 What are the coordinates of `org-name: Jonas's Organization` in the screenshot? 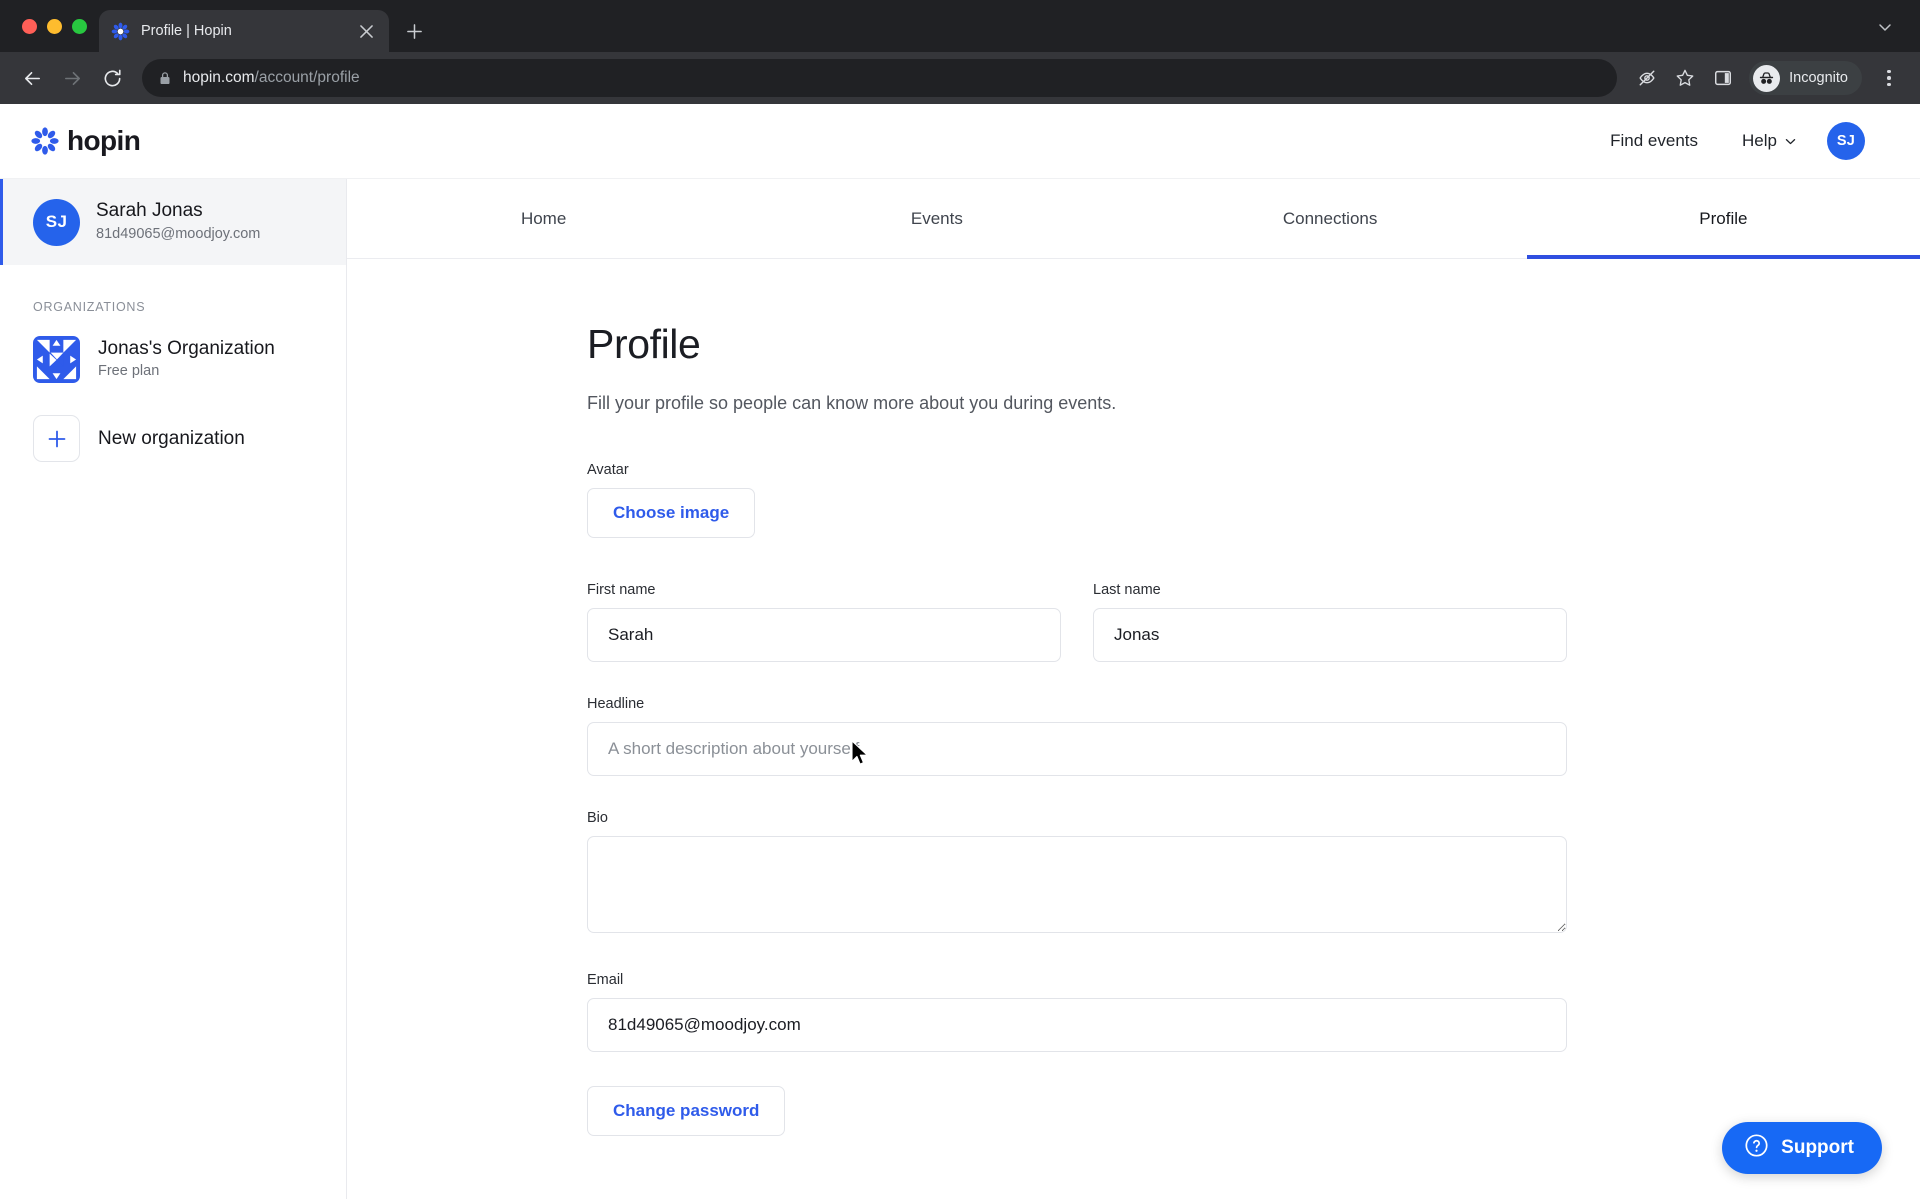 It's located at (186, 348).